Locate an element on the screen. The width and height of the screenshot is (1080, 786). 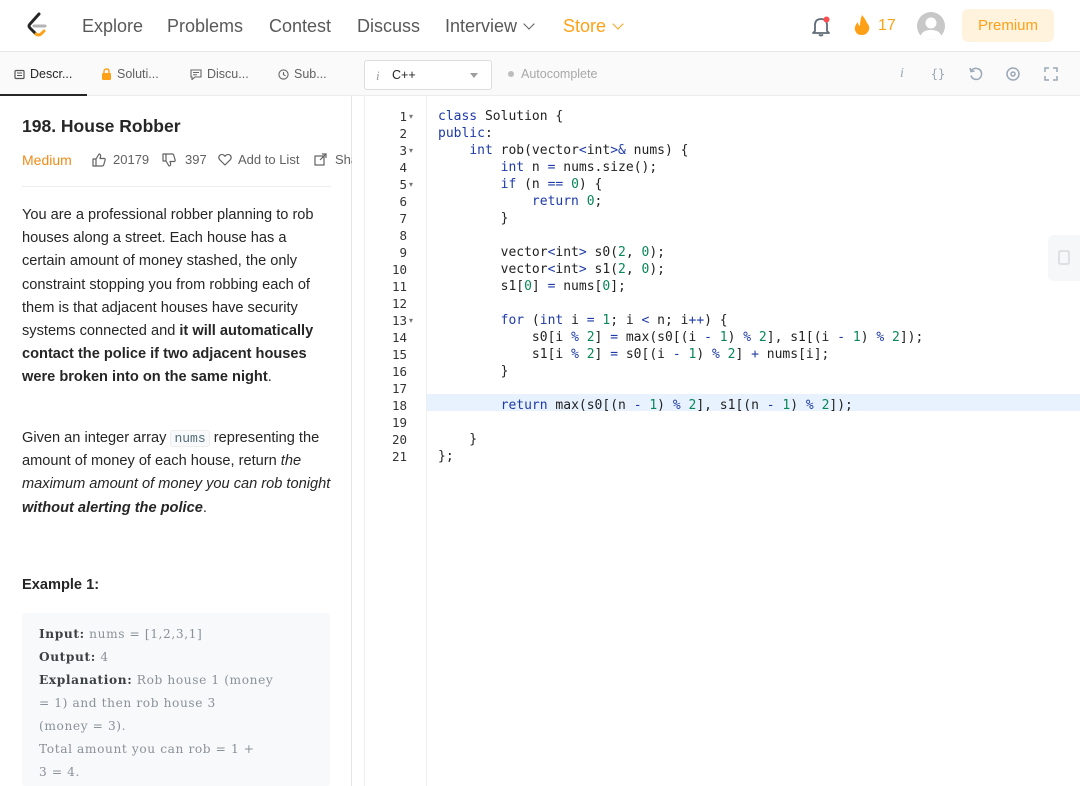
settings-icon is located at coordinates (1013, 74).